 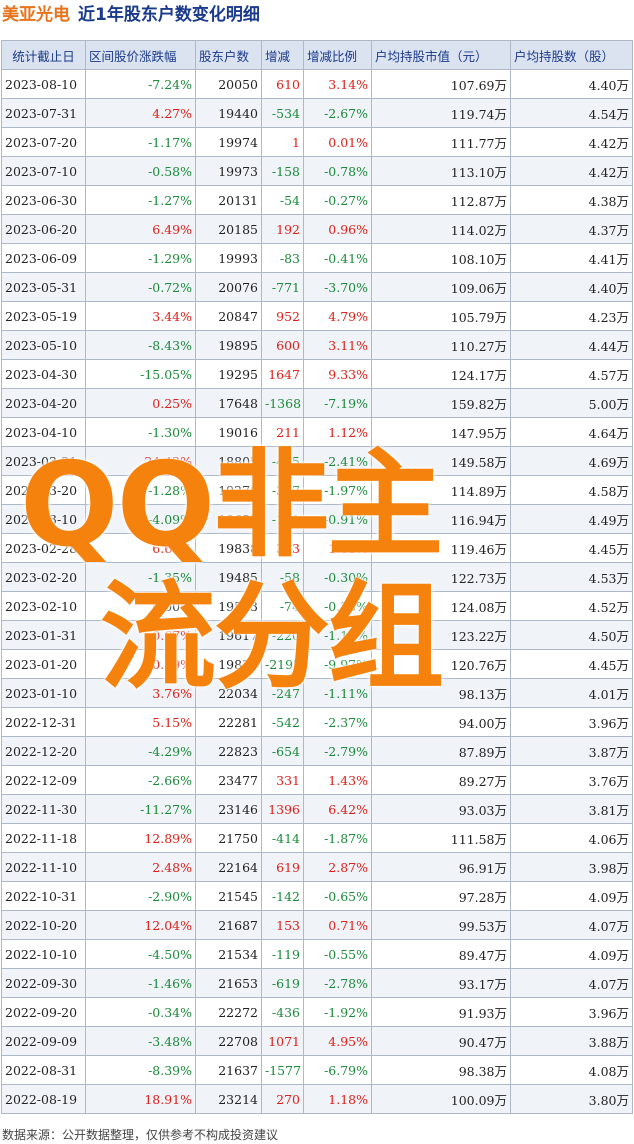 What do you see at coordinates (43, 896) in the screenshot?
I see `table-cell: 2022-10-31` at bounding box center [43, 896].